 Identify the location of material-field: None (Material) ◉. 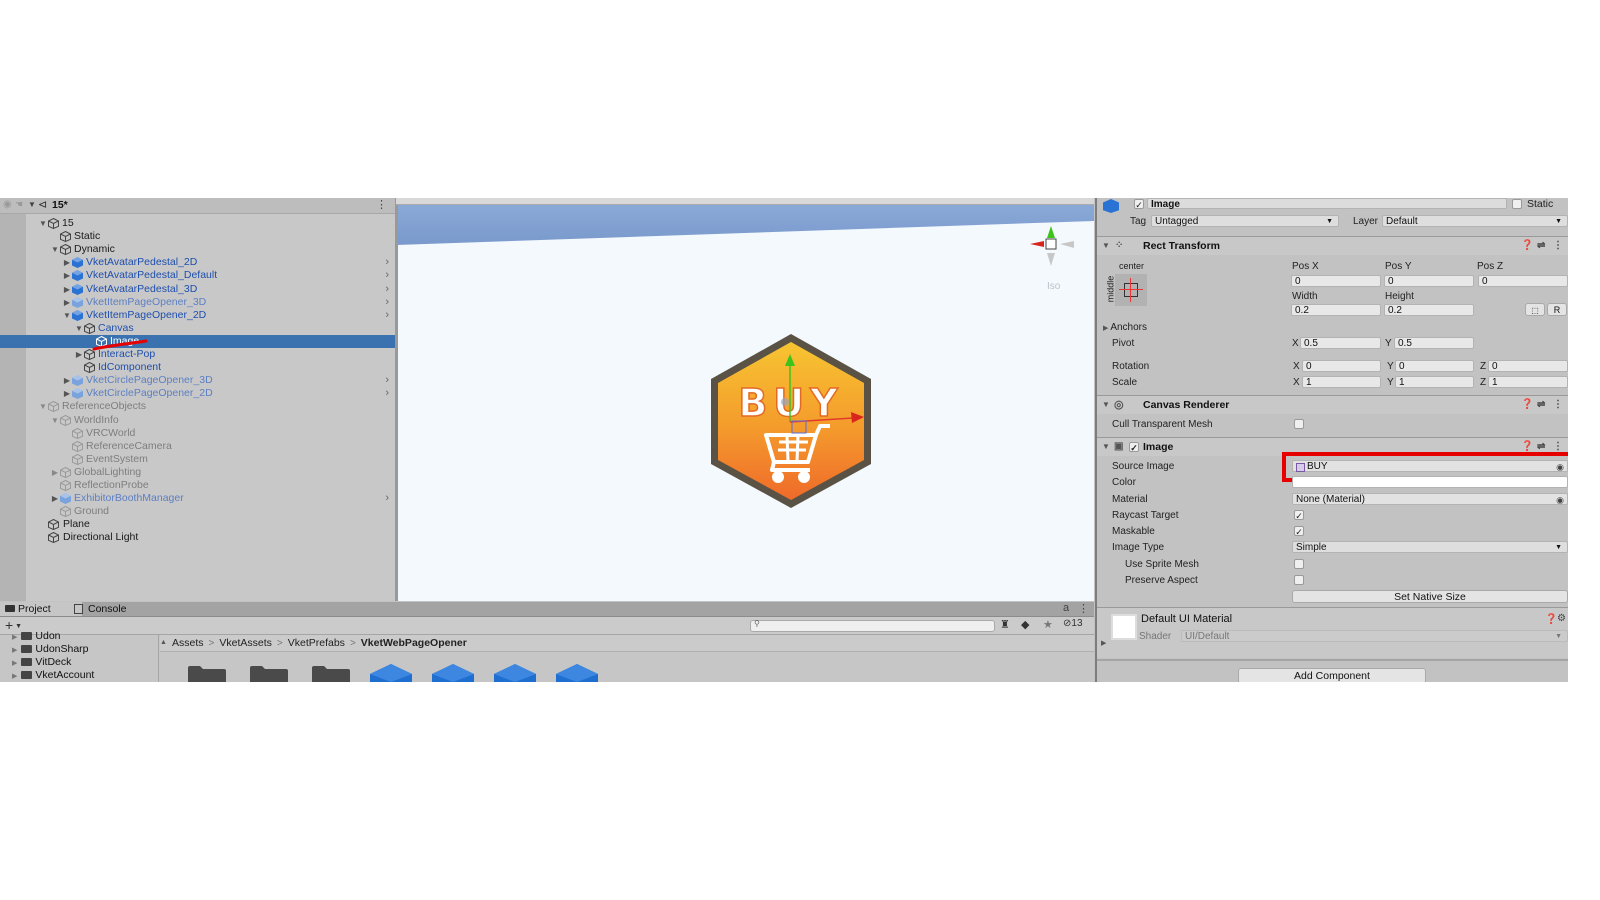
(1430, 499).